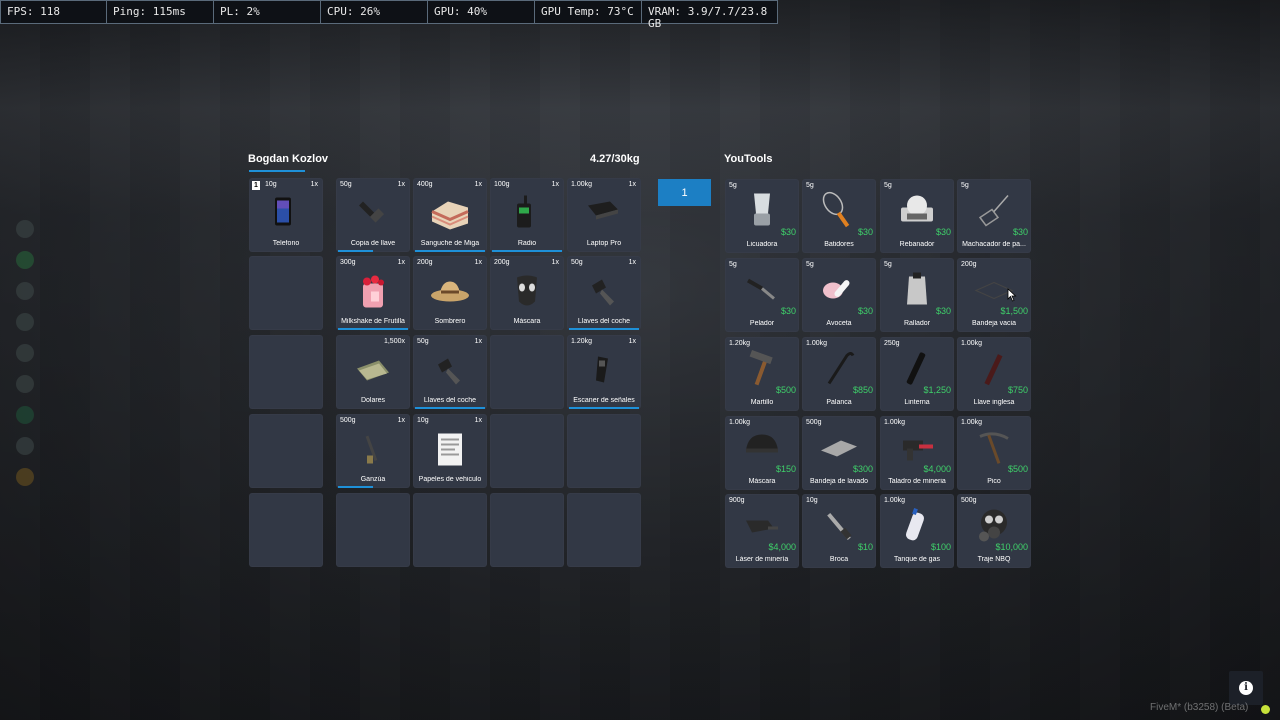 This screenshot has height=720, width=1280. I want to click on item-name: Sombrero, so click(450, 321).